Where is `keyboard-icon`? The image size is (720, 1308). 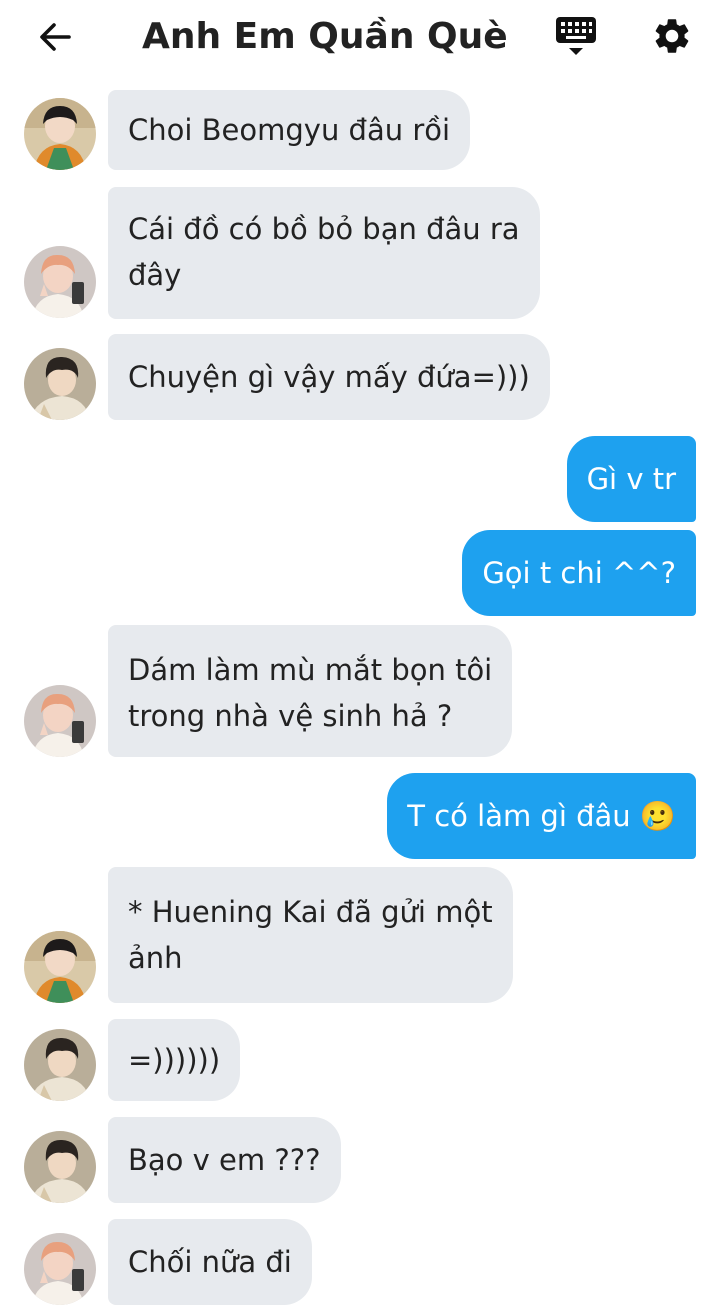
keyboard-icon is located at coordinates (576, 36).